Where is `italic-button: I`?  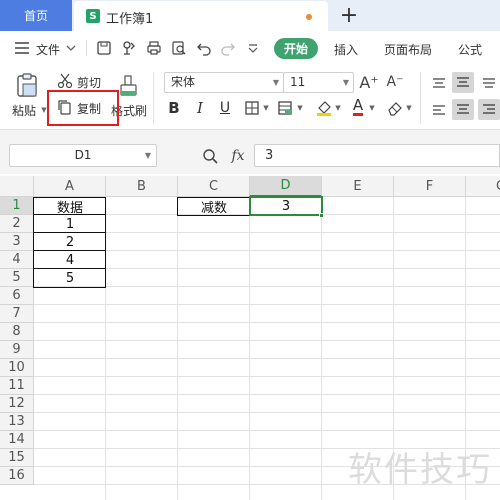 italic-button: I is located at coordinates (200, 108).